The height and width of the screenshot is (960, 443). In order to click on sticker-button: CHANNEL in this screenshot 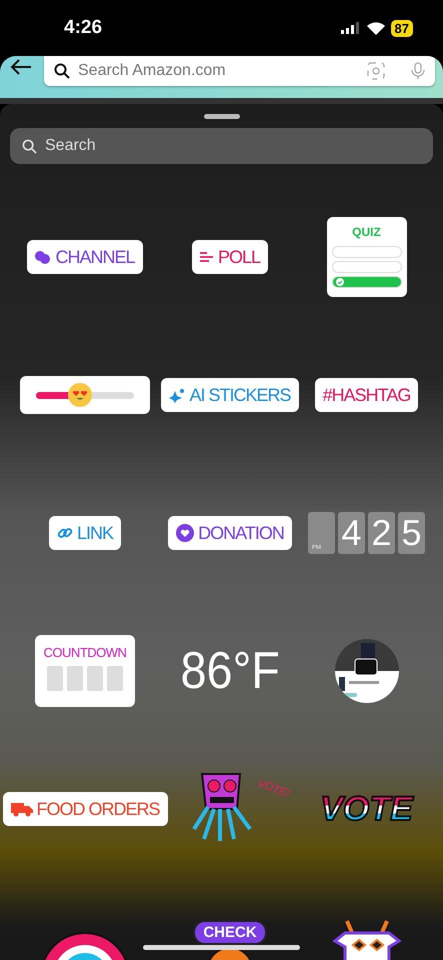, I will do `click(85, 257)`.